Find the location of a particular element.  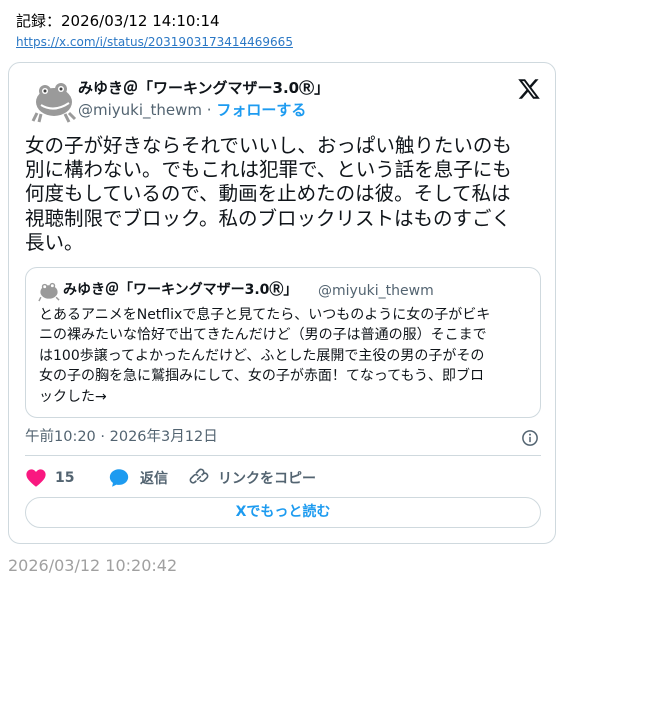

heart-icon is located at coordinates (36, 478).